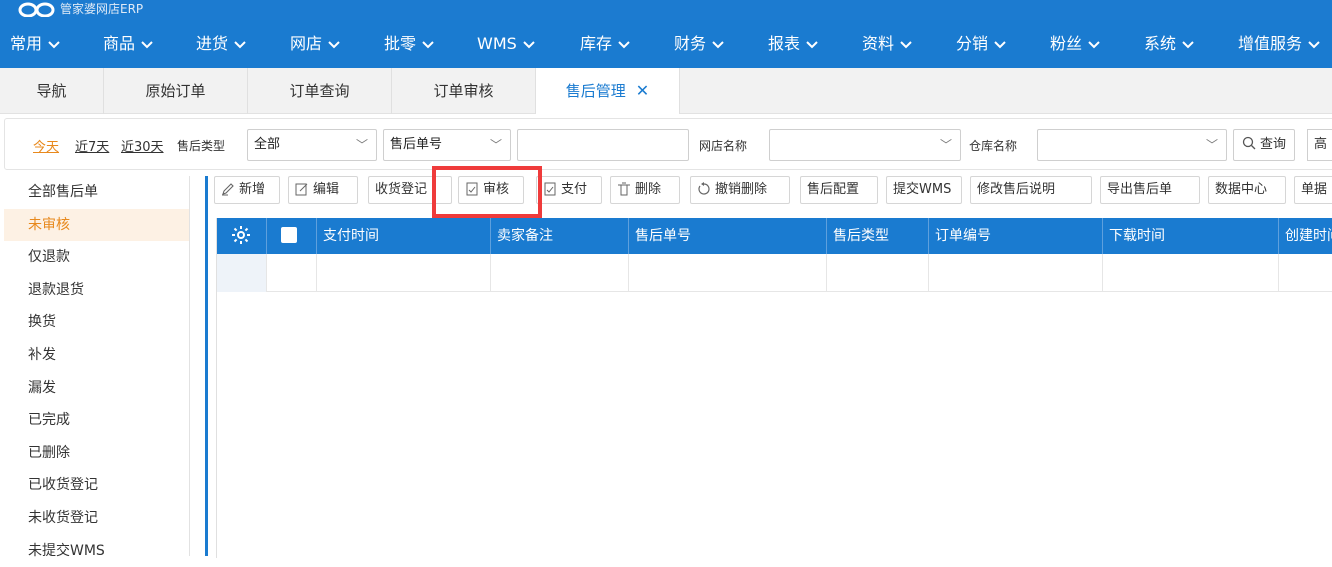  What do you see at coordinates (312, 145) in the screenshot?
I see `type-select: 全部 ﹀` at bounding box center [312, 145].